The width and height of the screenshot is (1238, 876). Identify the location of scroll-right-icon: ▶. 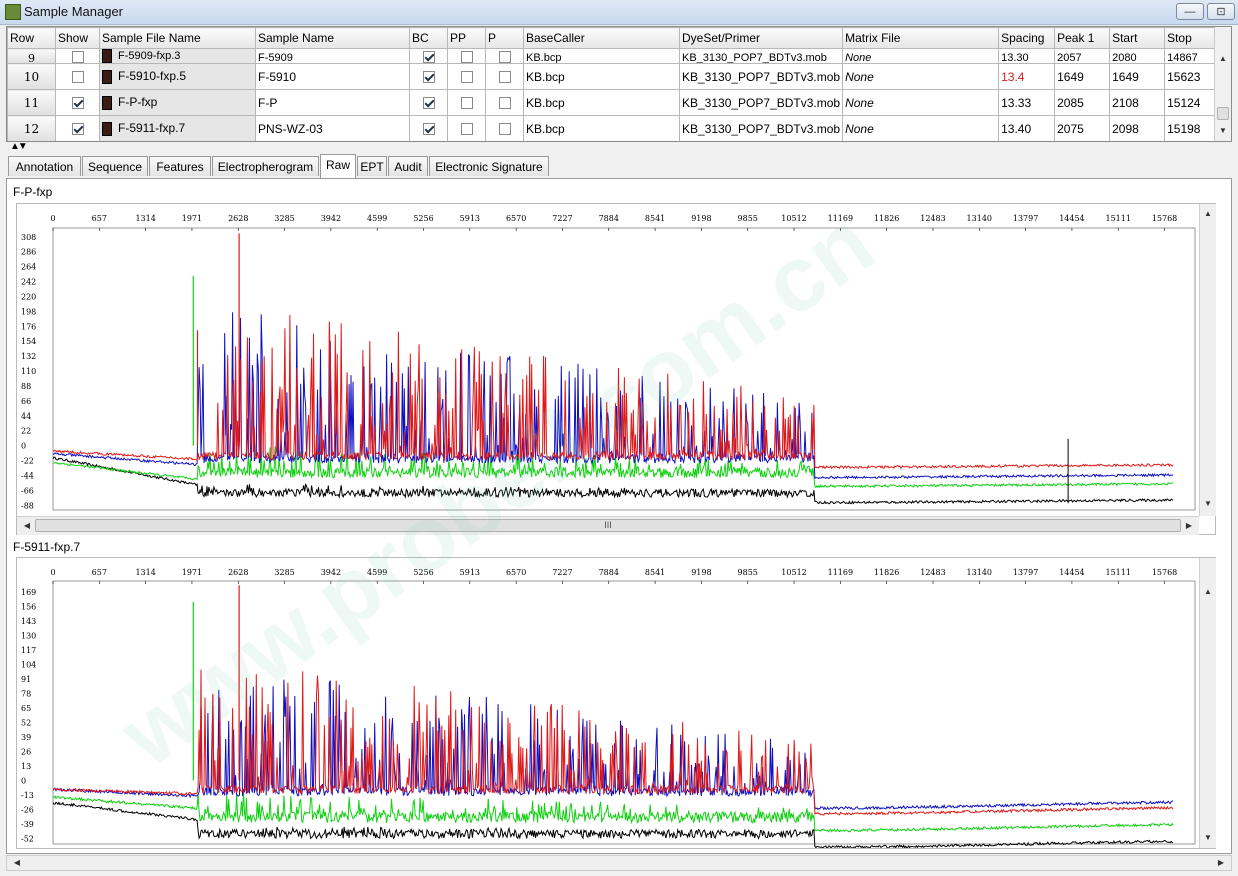
(1221, 863).